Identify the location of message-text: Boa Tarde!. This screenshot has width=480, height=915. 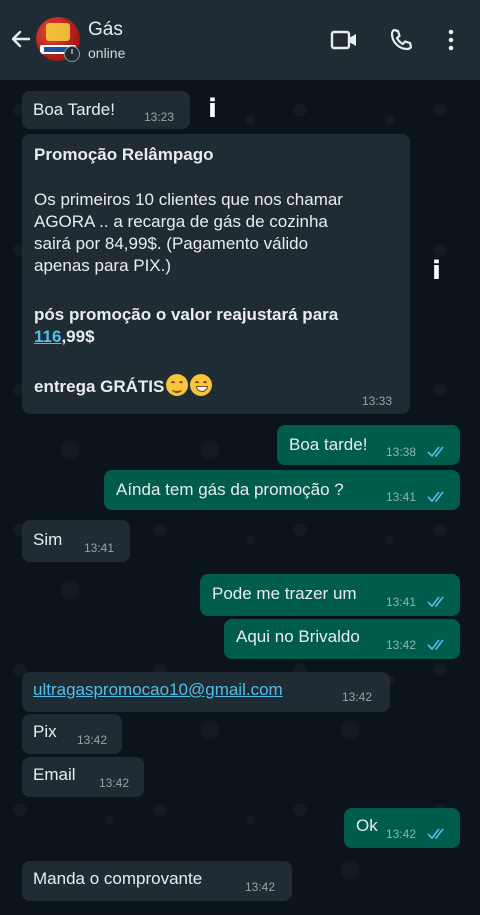
(74, 109).